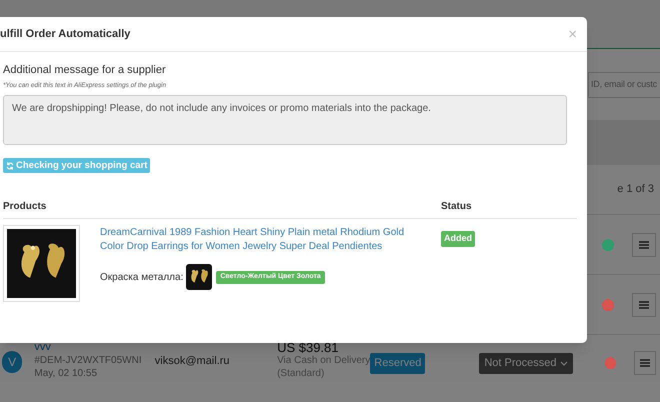  I want to click on message-textarea: We are dropshipping! Please, do not include any invoices or promo materials into the package., so click(285, 120).